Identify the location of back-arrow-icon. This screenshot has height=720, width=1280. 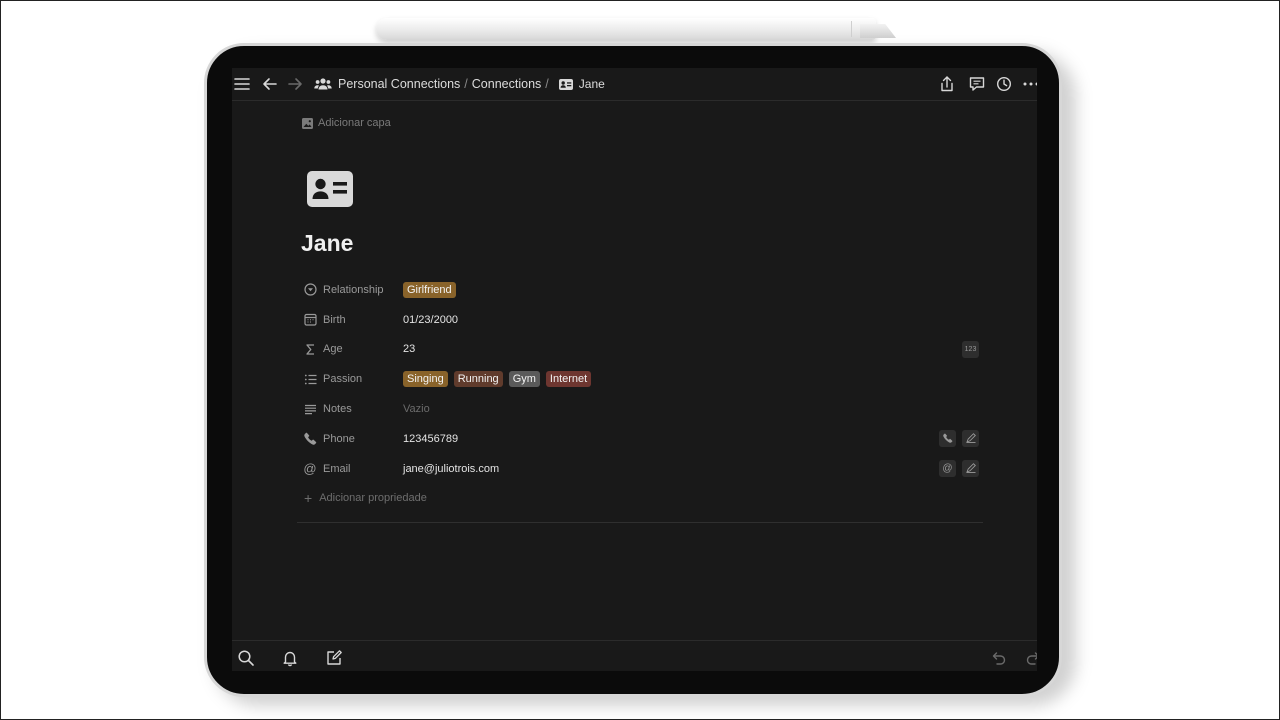
(270, 84).